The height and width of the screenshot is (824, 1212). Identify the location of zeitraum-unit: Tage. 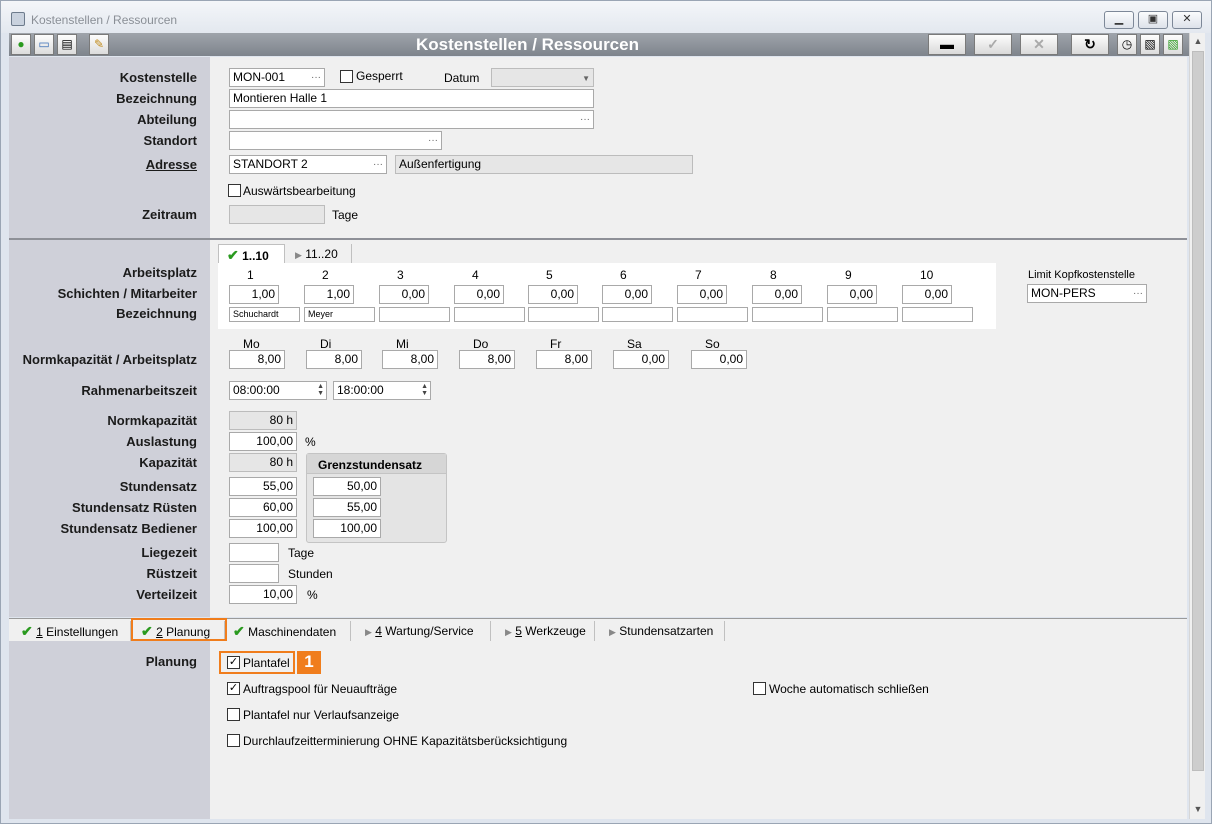
(345, 215).